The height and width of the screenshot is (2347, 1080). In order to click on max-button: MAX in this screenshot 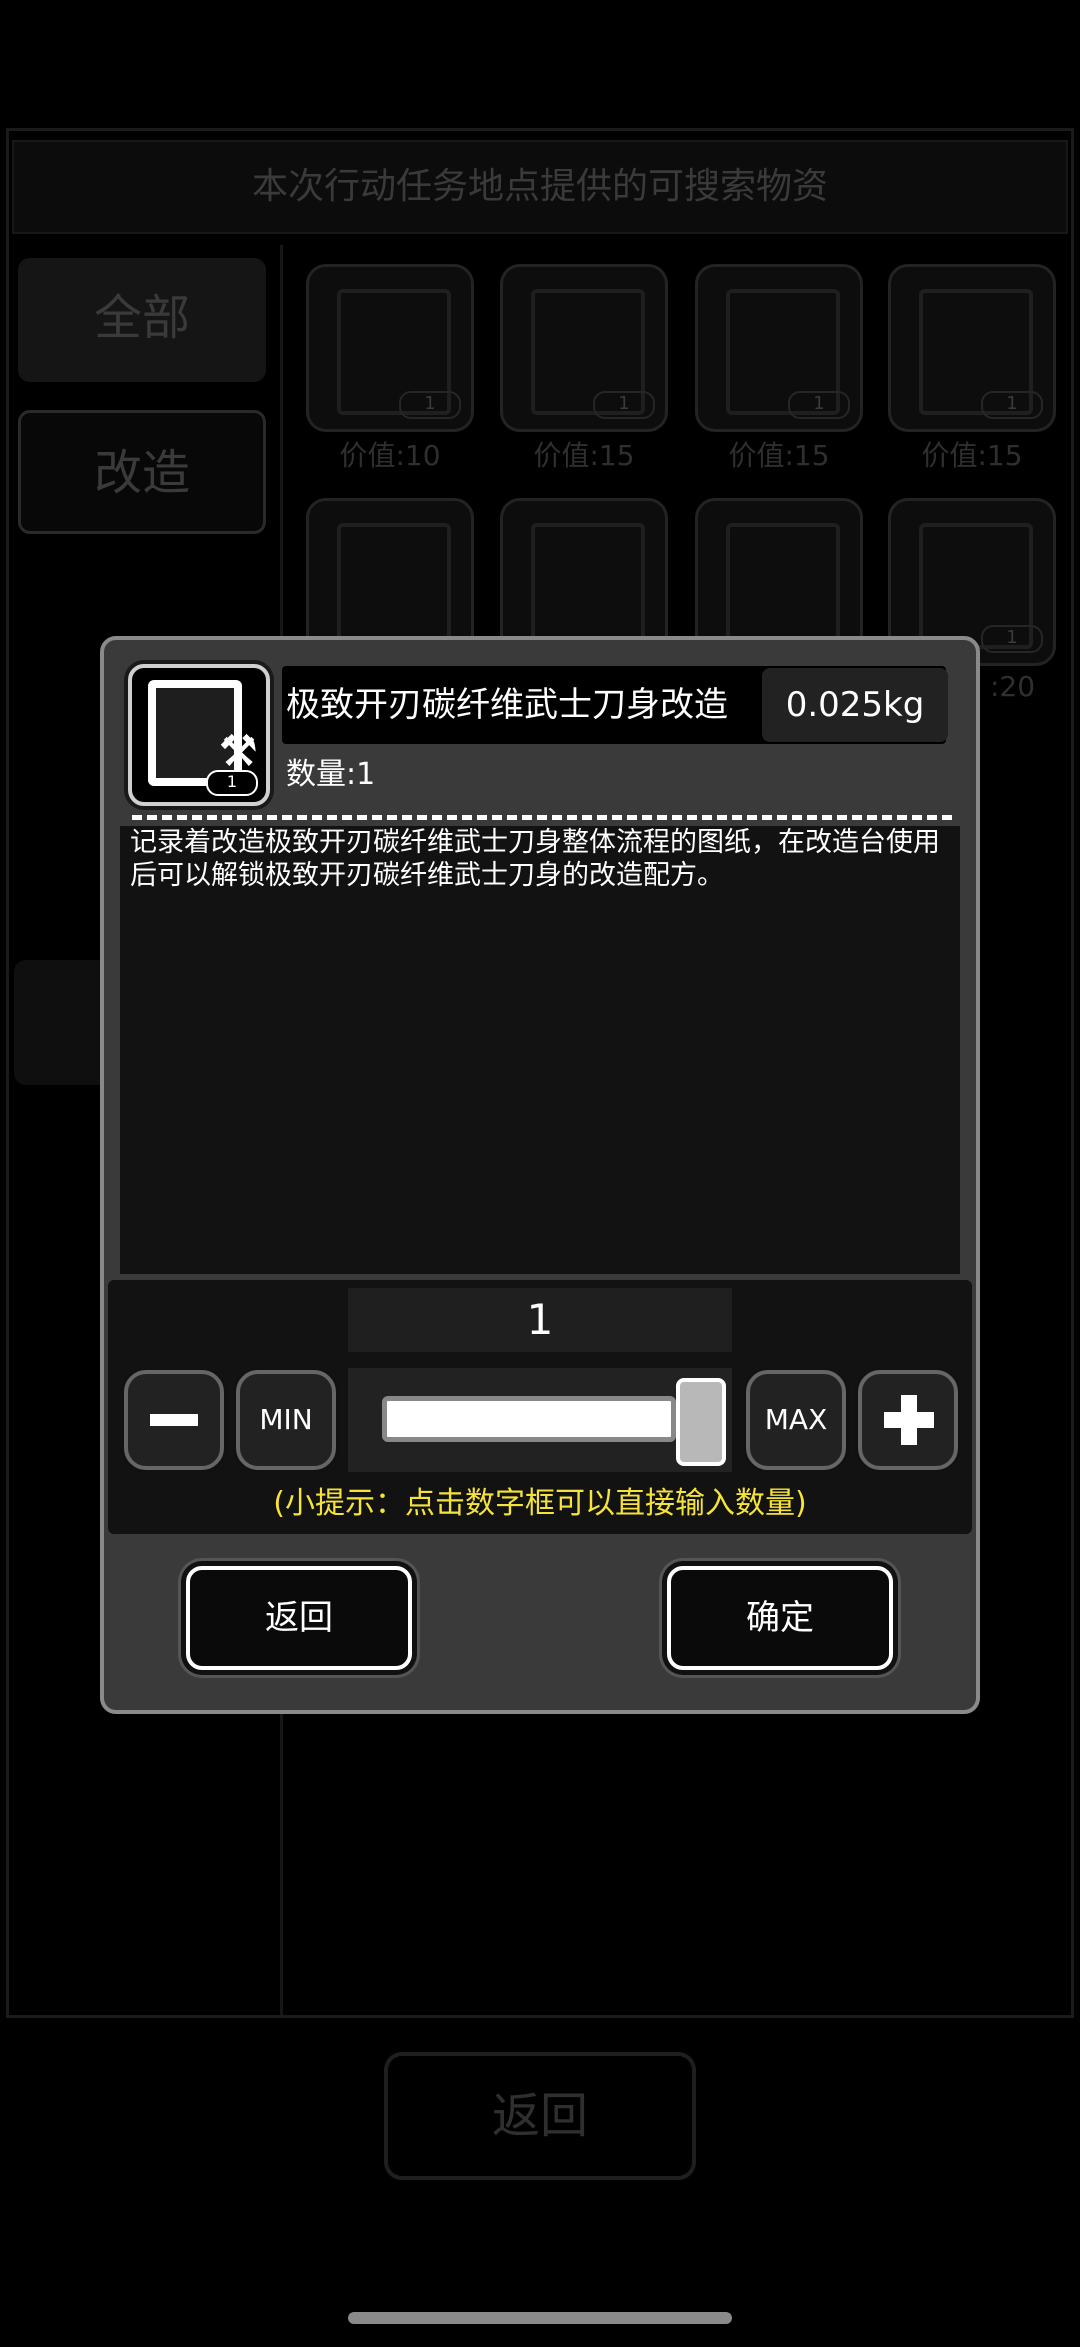, I will do `click(796, 1420)`.